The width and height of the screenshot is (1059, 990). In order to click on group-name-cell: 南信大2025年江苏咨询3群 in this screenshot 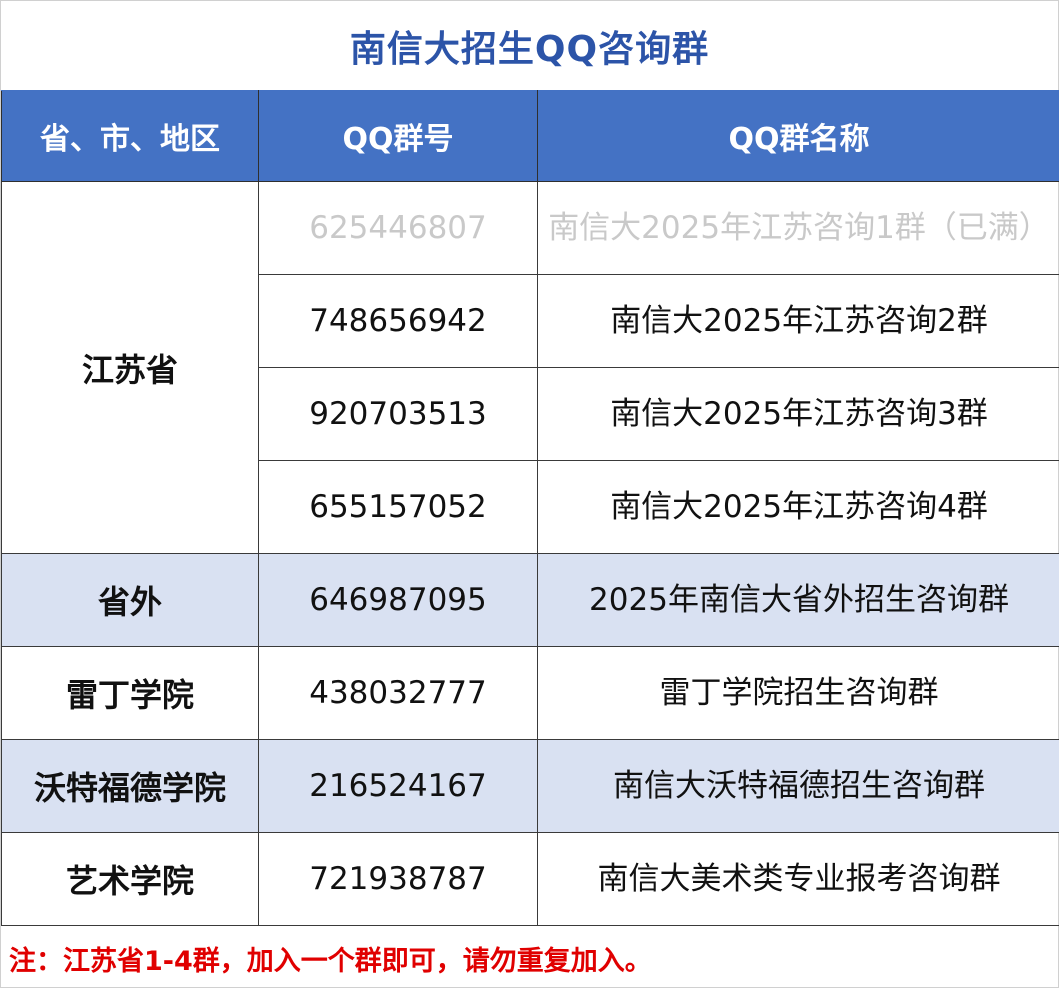, I will do `click(798, 414)`.